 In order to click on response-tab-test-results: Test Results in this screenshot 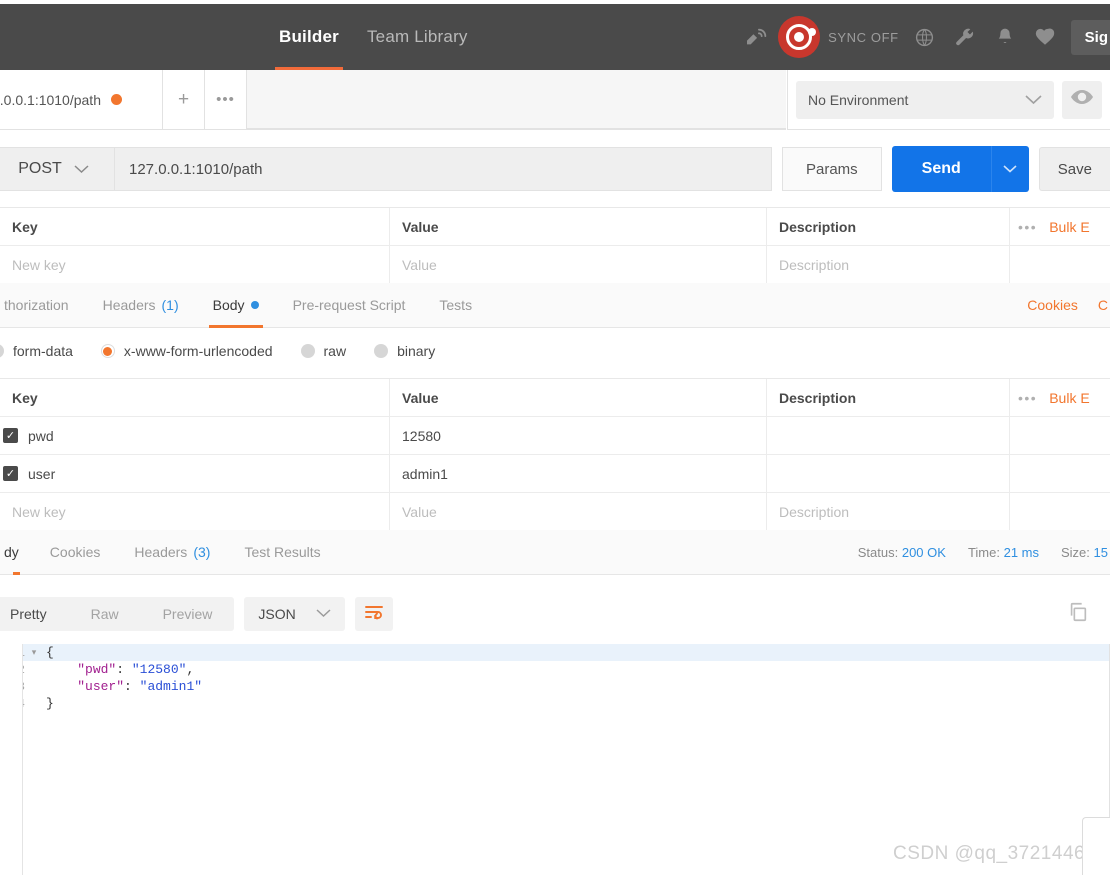, I will do `click(282, 552)`.